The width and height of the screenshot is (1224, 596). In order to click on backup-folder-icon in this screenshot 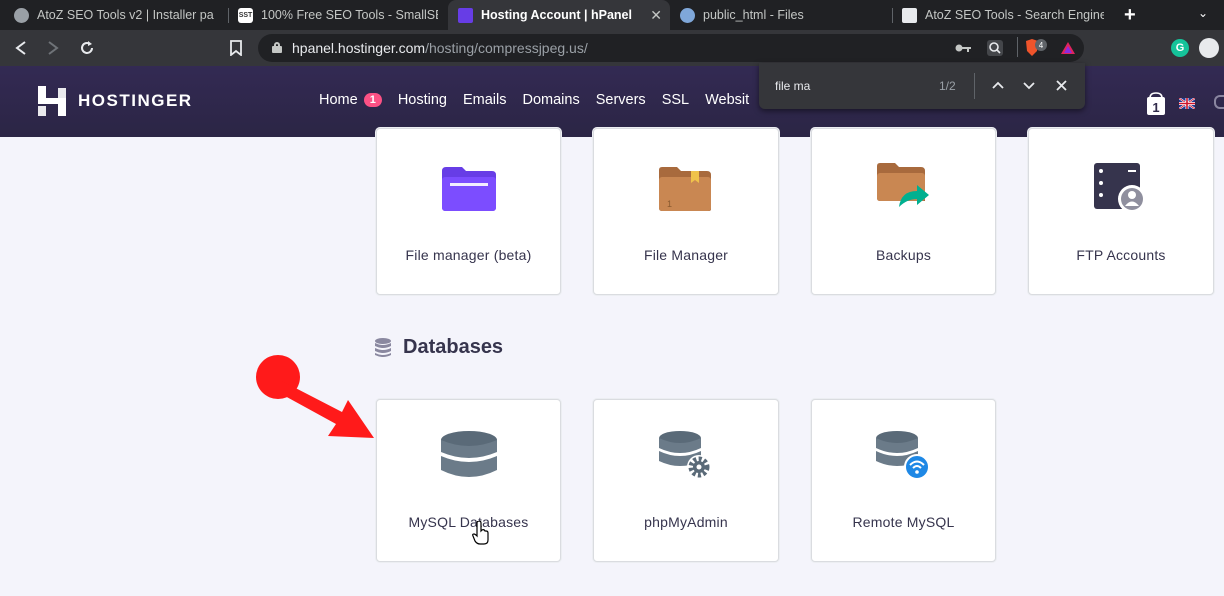, I will do `click(903, 185)`.